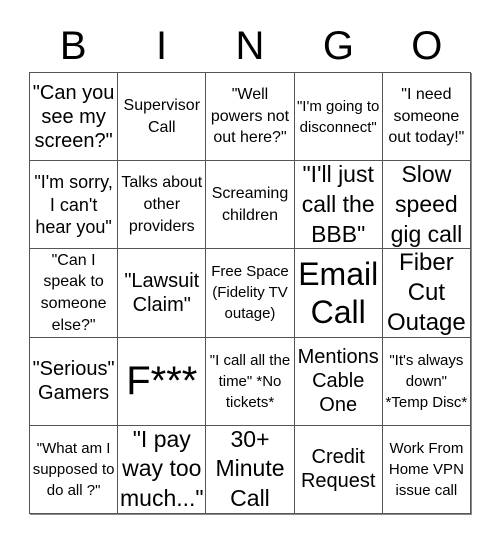 Image resolution: width=500 pixels, height=544 pixels. Describe the element at coordinates (427, 46) in the screenshot. I see `header-letter-o: O` at that location.